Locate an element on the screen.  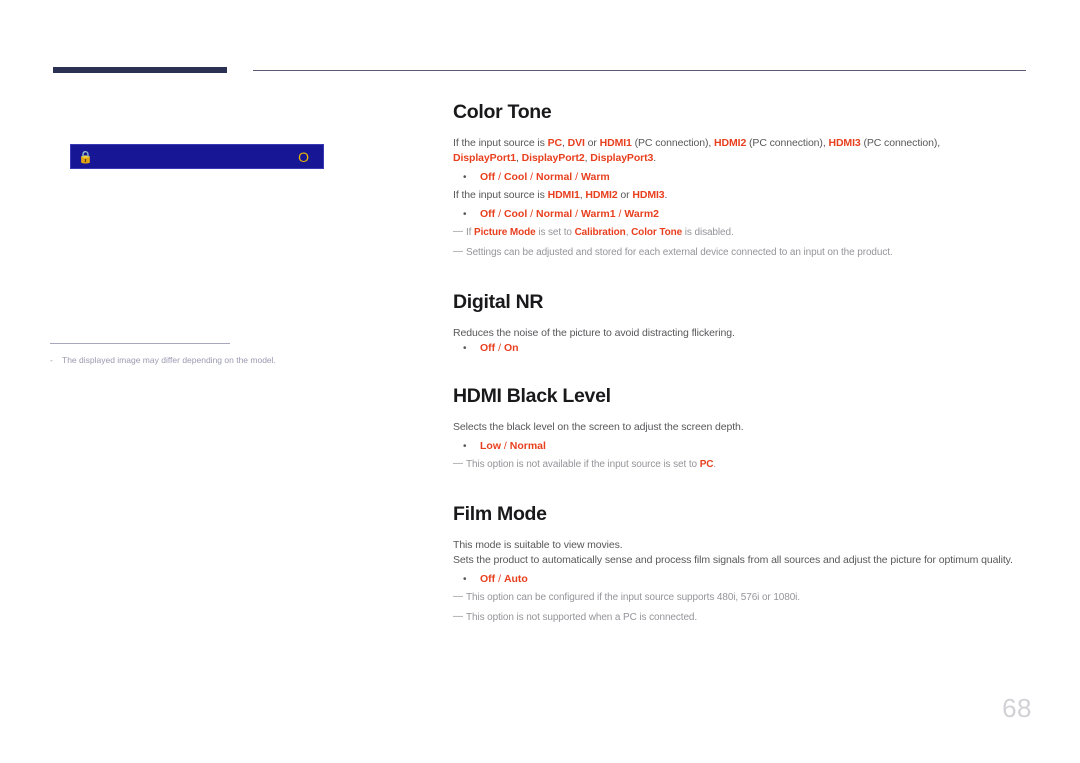
option-value: Warm2 is located at coordinates (641, 214).